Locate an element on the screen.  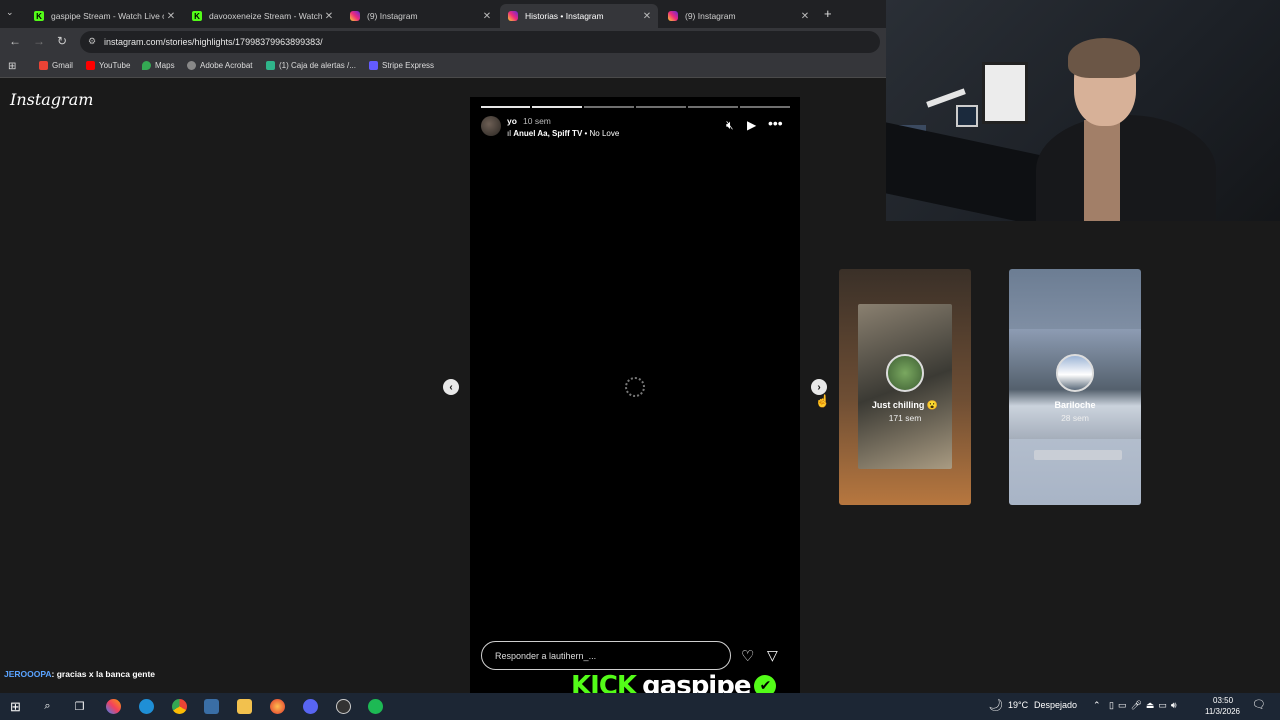
next-story-button: › is located at coordinates (819, 387).